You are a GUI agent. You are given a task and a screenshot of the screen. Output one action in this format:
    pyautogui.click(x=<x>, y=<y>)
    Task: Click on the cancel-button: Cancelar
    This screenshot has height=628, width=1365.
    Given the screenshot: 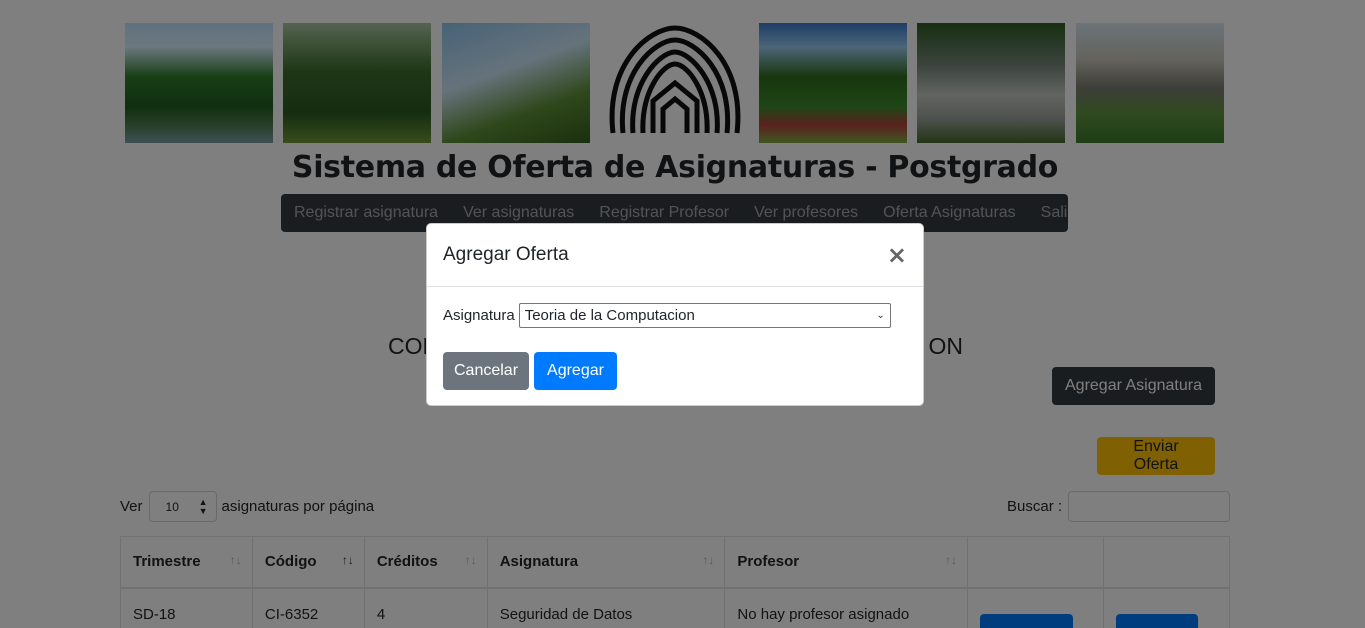 What is the action you would take?
    pyautogui.click(x=486, y=371)
    